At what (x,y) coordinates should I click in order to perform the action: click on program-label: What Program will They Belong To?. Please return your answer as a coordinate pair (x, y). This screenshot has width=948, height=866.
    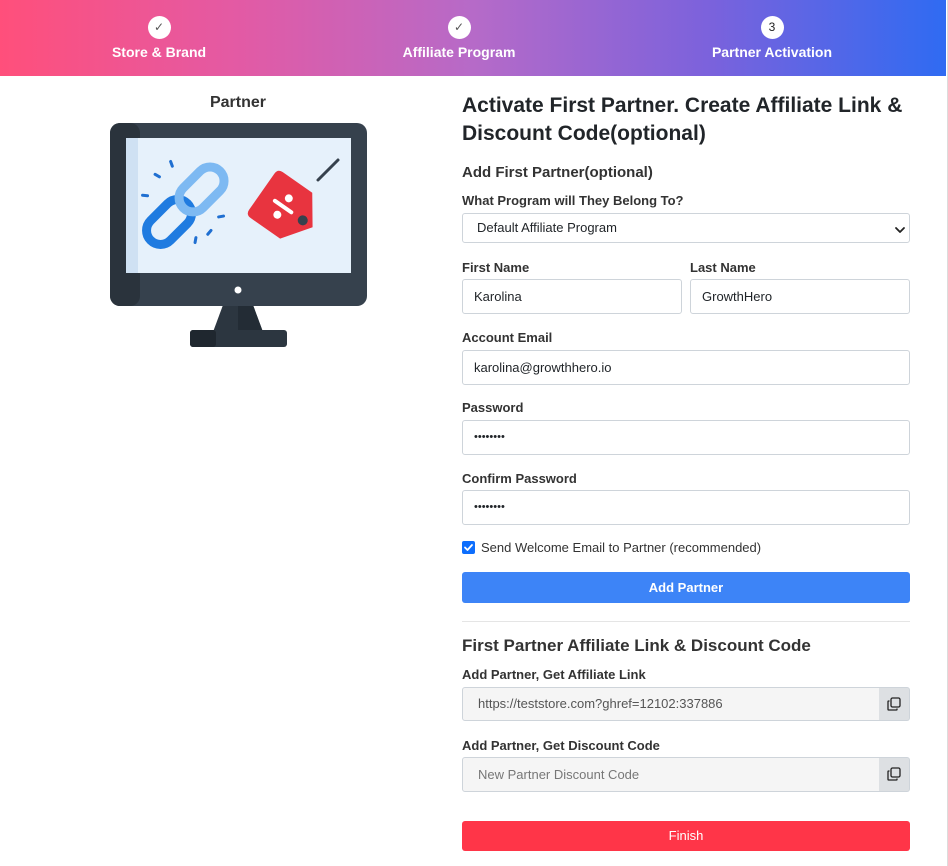
    Looking at the image, I should click on (573, 200).